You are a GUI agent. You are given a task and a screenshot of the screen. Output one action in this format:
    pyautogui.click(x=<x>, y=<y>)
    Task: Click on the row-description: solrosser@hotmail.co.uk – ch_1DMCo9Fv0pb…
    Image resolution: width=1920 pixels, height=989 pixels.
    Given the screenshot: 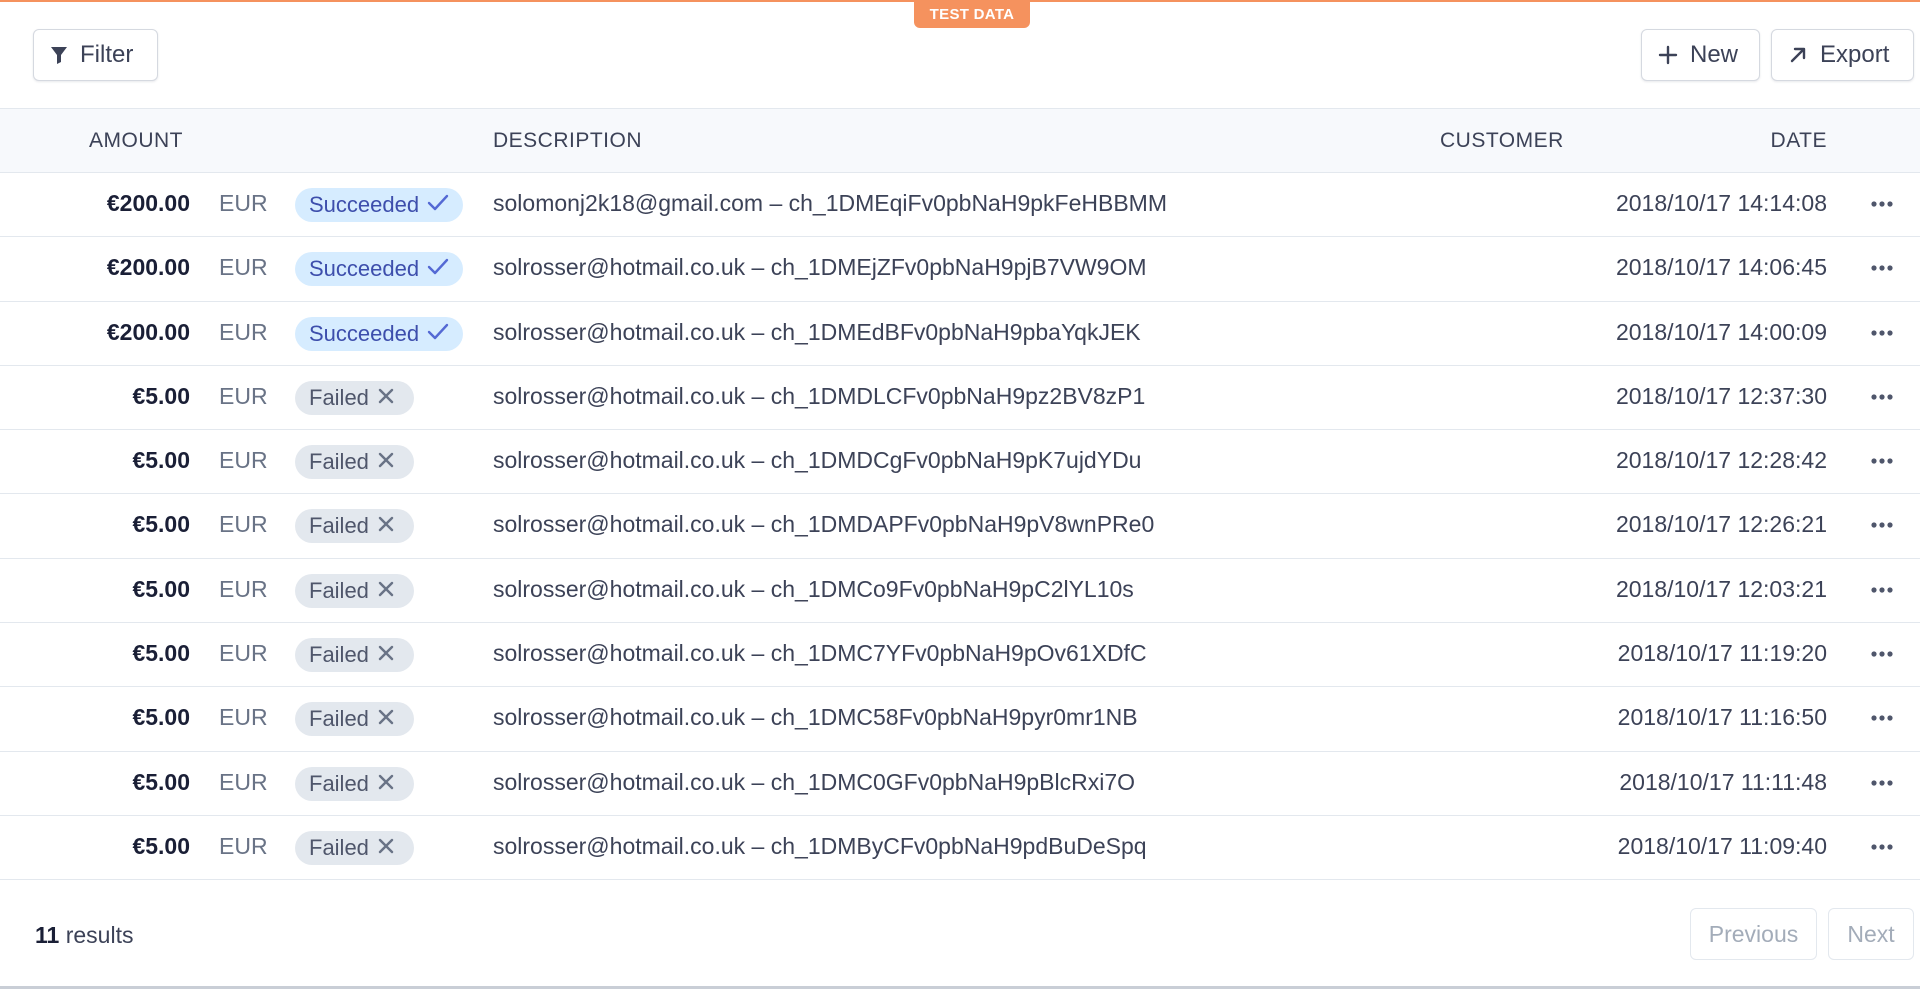 What is the action you would take?
    pyautogui.click(x=813, y=589)
    